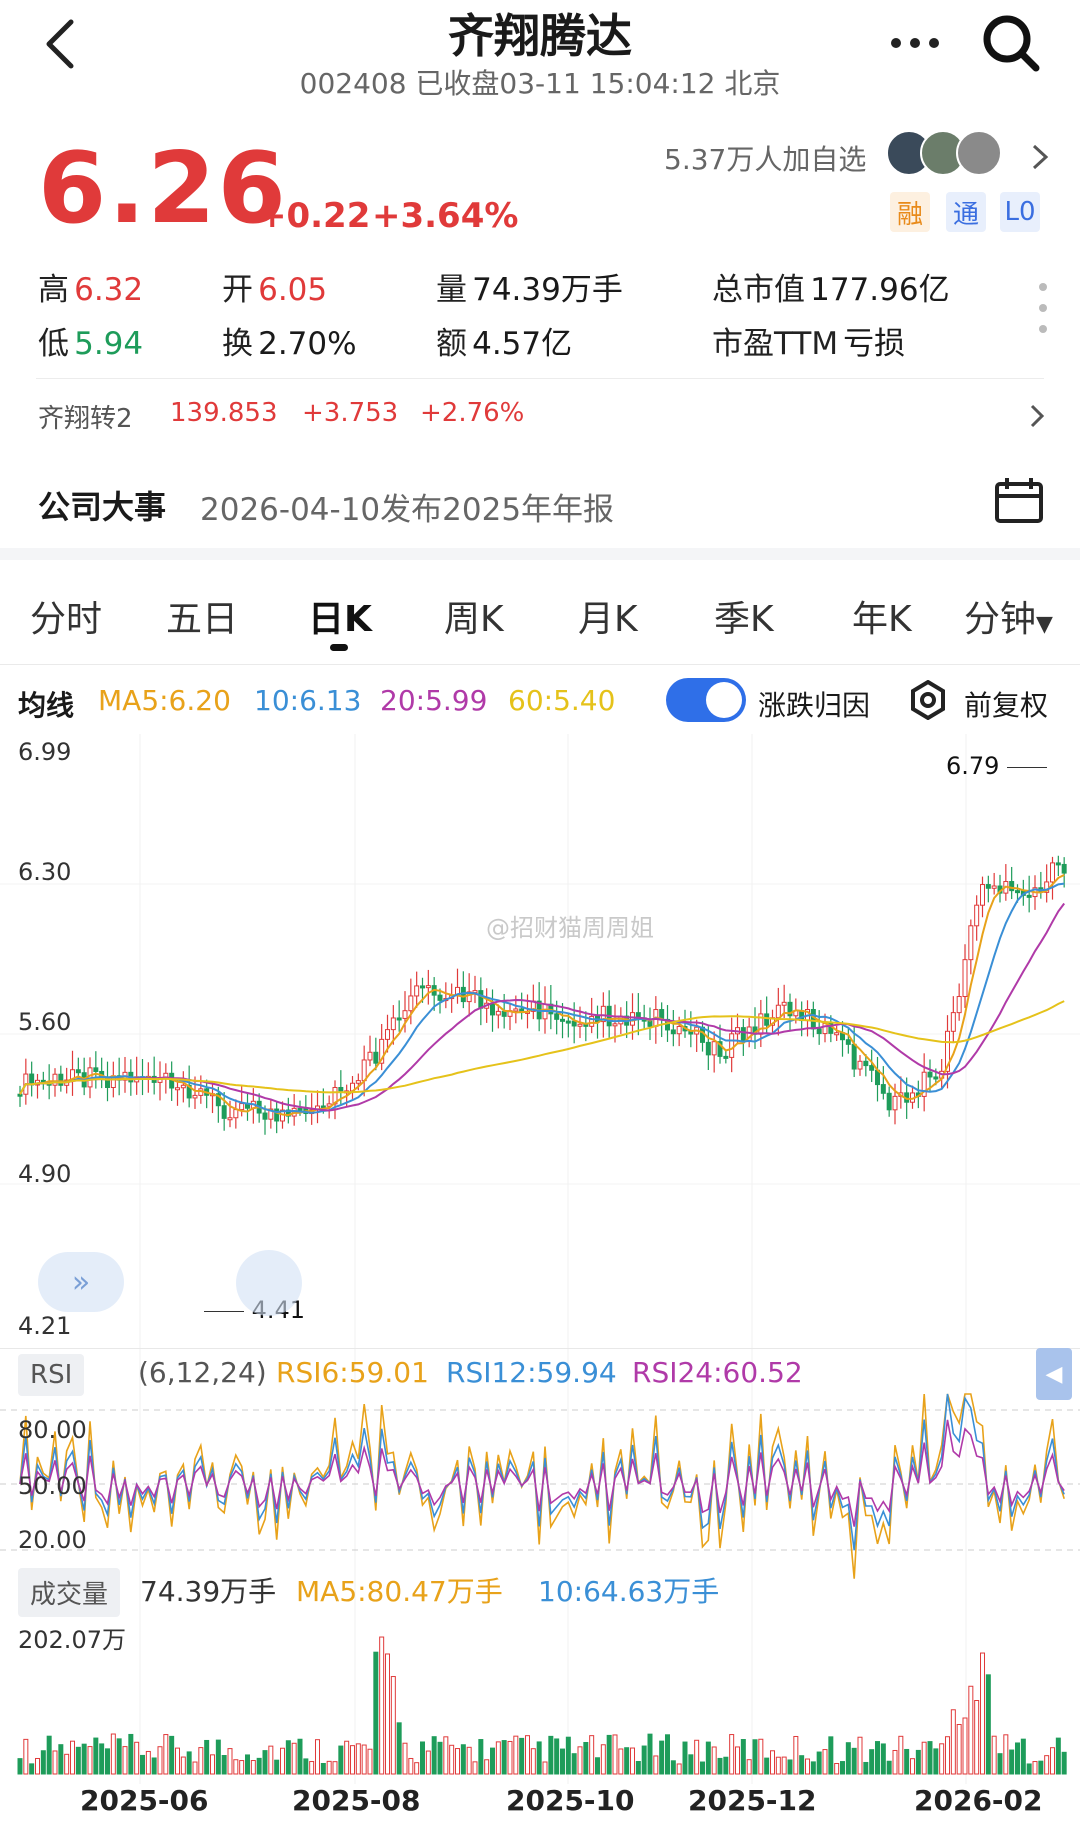 This screenshot has width=1080, height=1839. I want to click on y-tick-top: 6.99, so click(45, 752).